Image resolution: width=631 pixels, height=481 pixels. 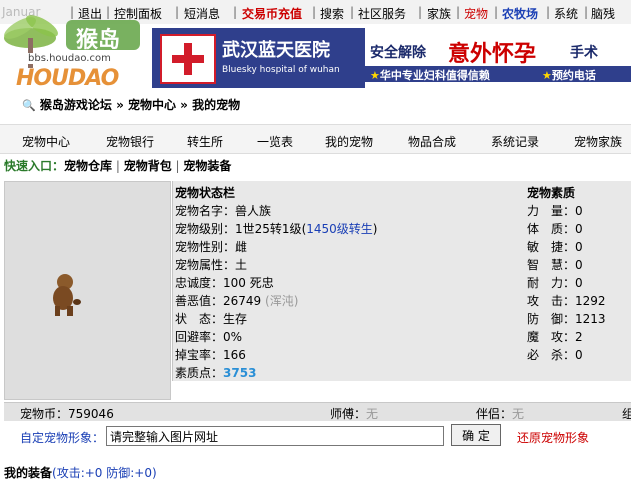 I want to click on pet-tabs: 宠物中心 宠物银行 转生所 一览表 我的宠物 物品合成 系统记录 宠物家族, so click(x=315, y=139).